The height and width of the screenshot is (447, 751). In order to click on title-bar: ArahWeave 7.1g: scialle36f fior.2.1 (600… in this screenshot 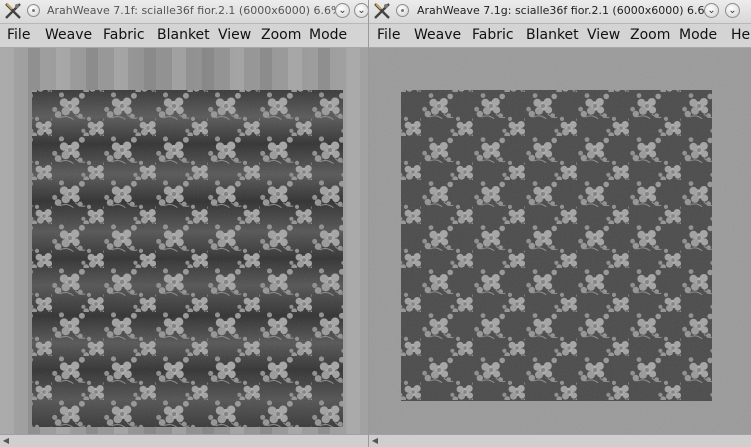, I will do `click(560, 12)`.